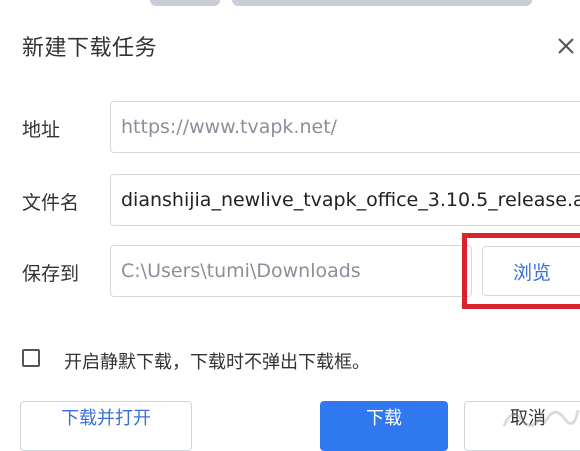  I want to click on url-field, so click(345, 127).